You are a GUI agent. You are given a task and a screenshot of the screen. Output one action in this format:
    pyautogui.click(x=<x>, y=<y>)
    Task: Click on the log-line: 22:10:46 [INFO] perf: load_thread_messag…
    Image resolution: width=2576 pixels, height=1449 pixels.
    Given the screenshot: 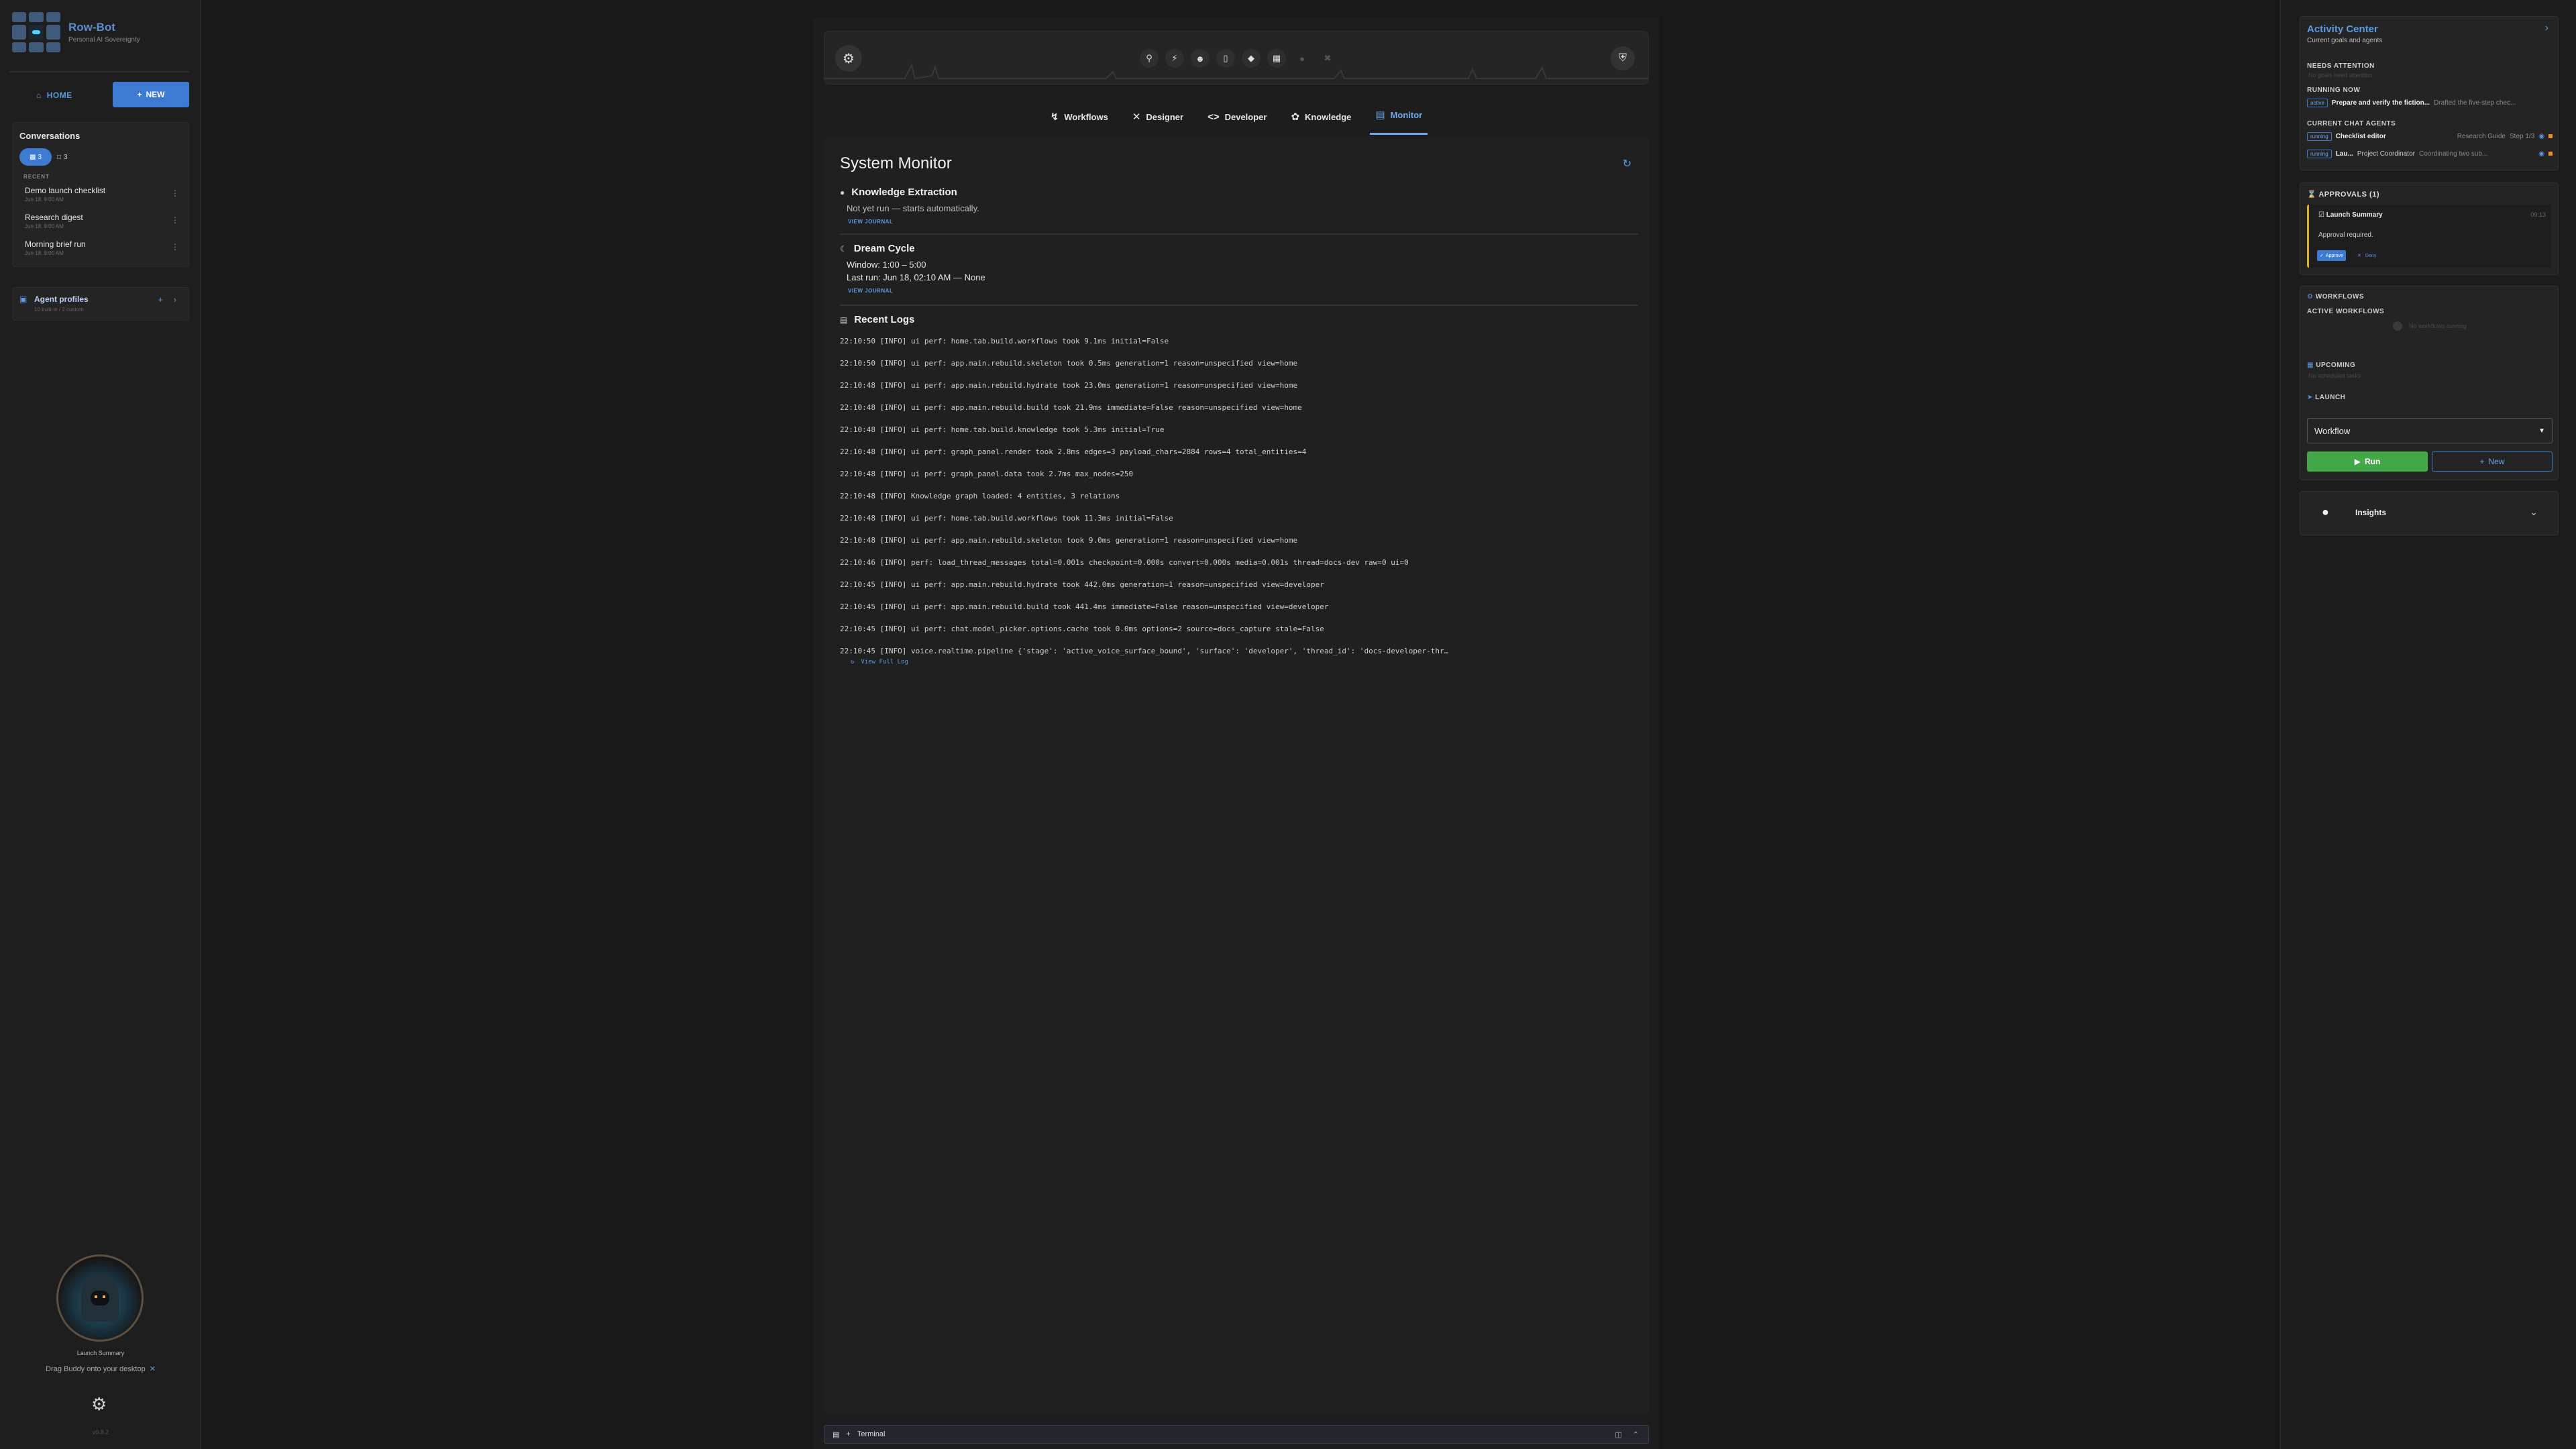 What is the action you would take?
    pyautogui.click(x=1124, y=562)
    